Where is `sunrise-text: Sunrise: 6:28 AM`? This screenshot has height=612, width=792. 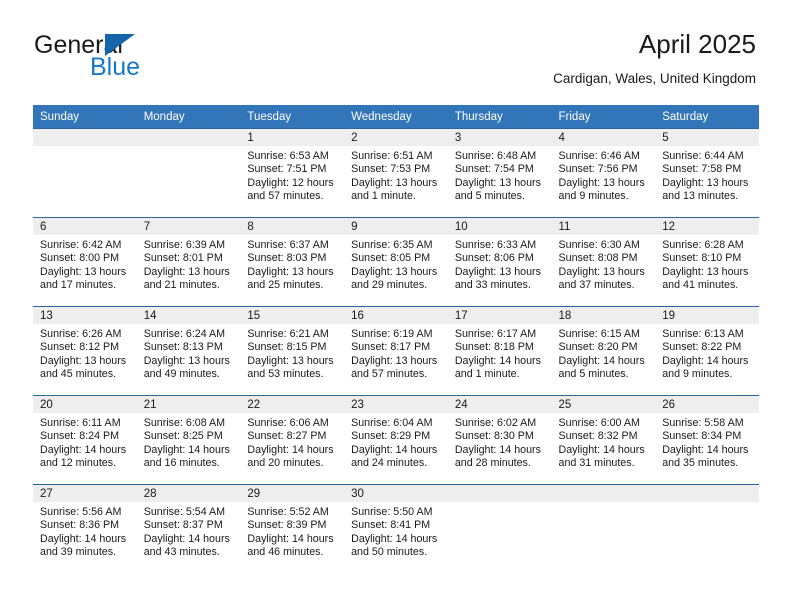
sunrise-text: Sunrise: 6:28 AM is located at coordinates (703, 245).